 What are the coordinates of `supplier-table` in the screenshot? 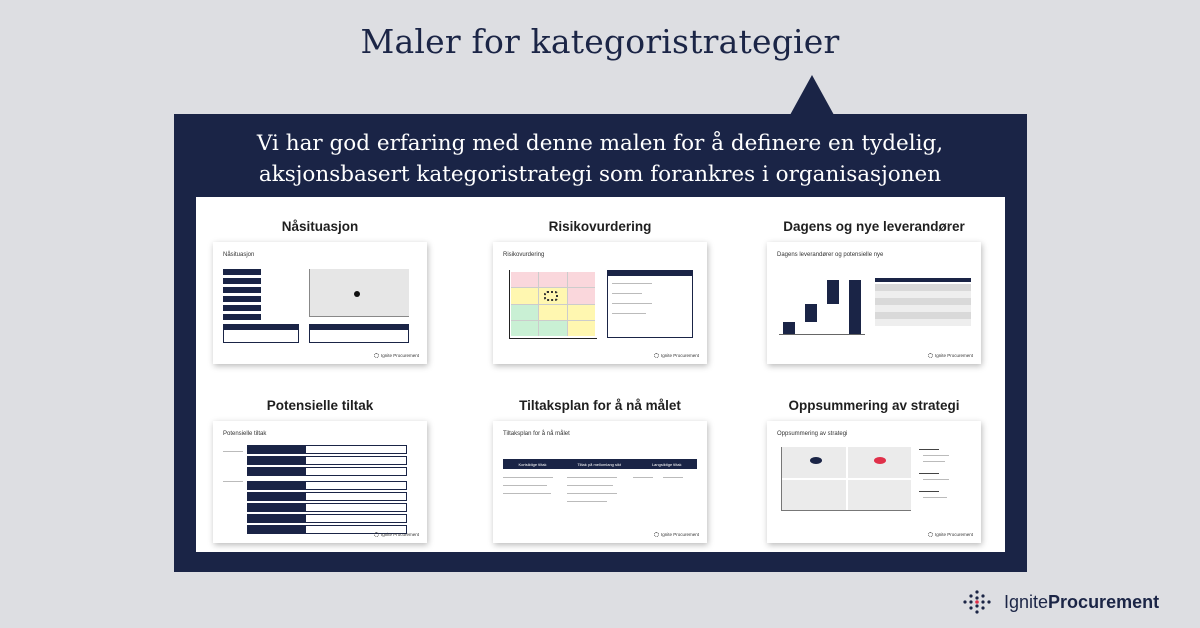 It's located at (923, 308).